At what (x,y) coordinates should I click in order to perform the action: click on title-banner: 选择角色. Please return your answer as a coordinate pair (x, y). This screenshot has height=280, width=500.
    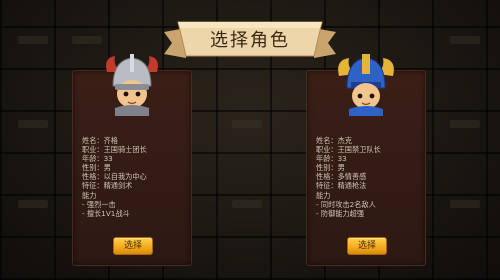
    Looking at the image, I should click on (250, 40).